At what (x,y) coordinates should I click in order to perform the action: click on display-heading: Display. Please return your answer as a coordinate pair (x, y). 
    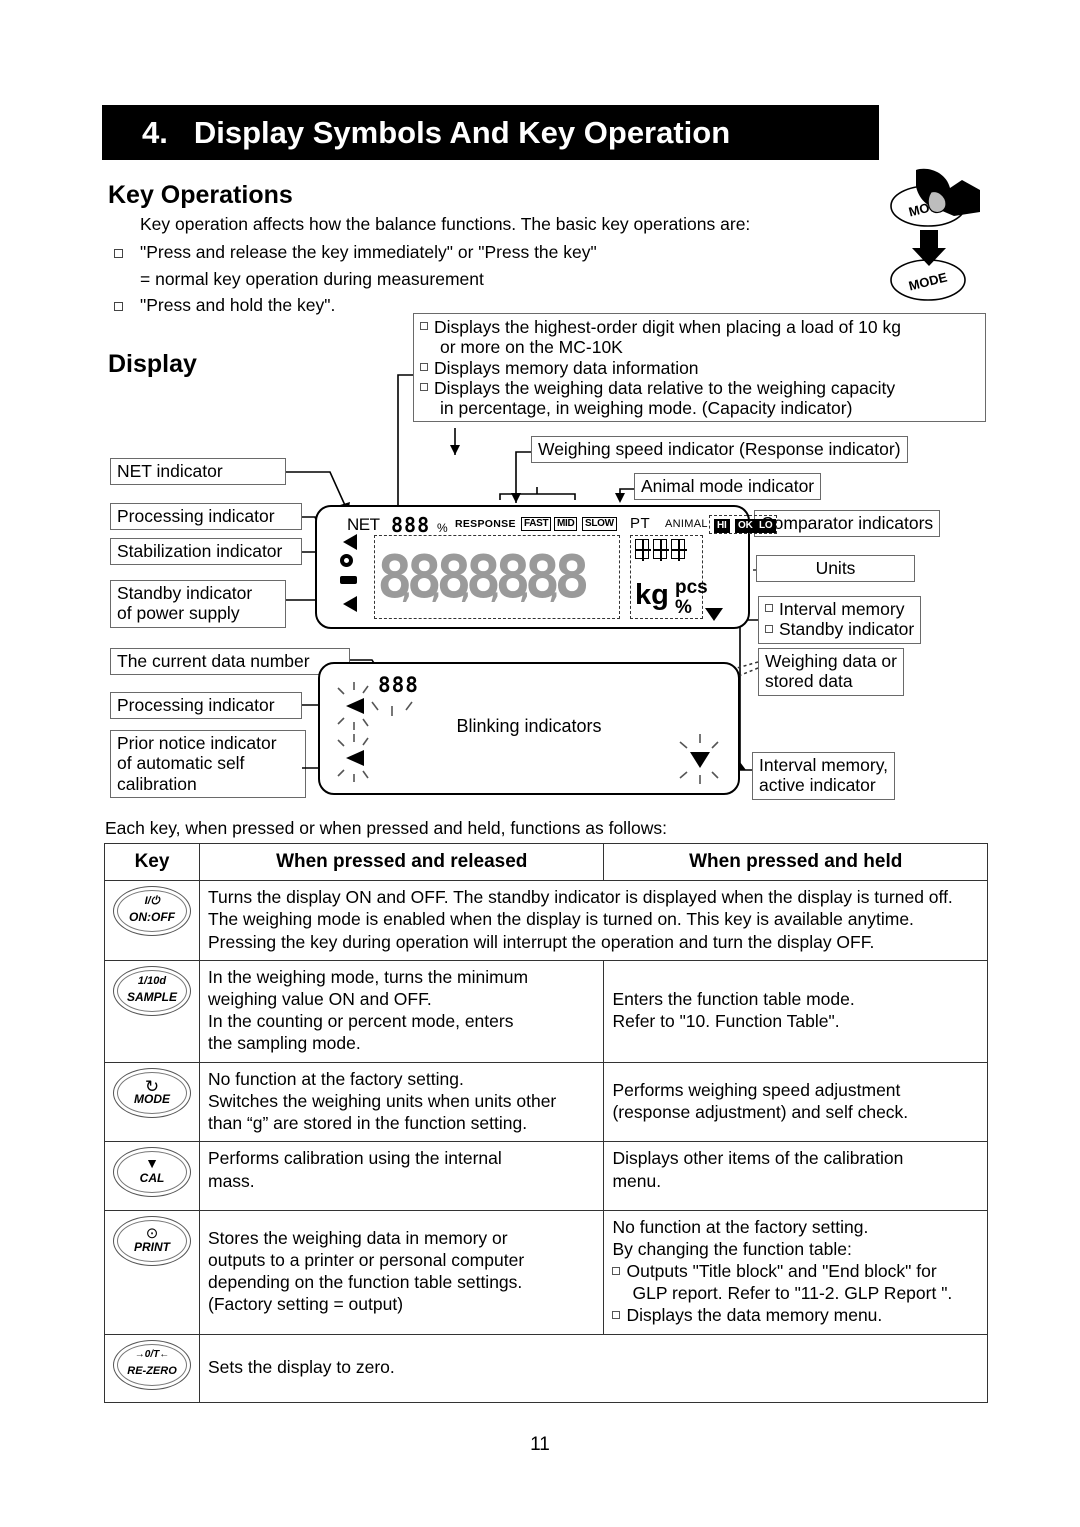
    Looking at the image, I should click on (152, 364).